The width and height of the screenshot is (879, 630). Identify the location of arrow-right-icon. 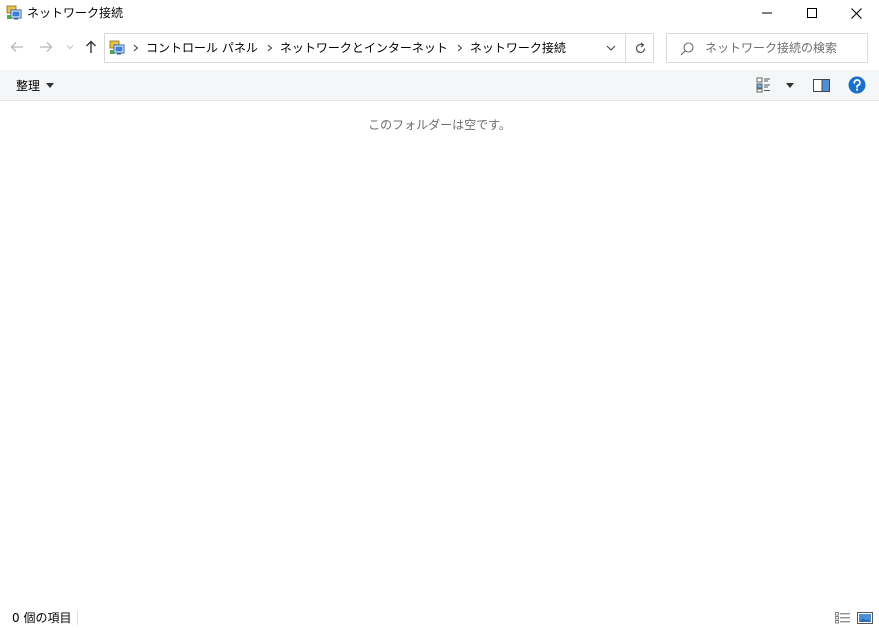
(46, 47).